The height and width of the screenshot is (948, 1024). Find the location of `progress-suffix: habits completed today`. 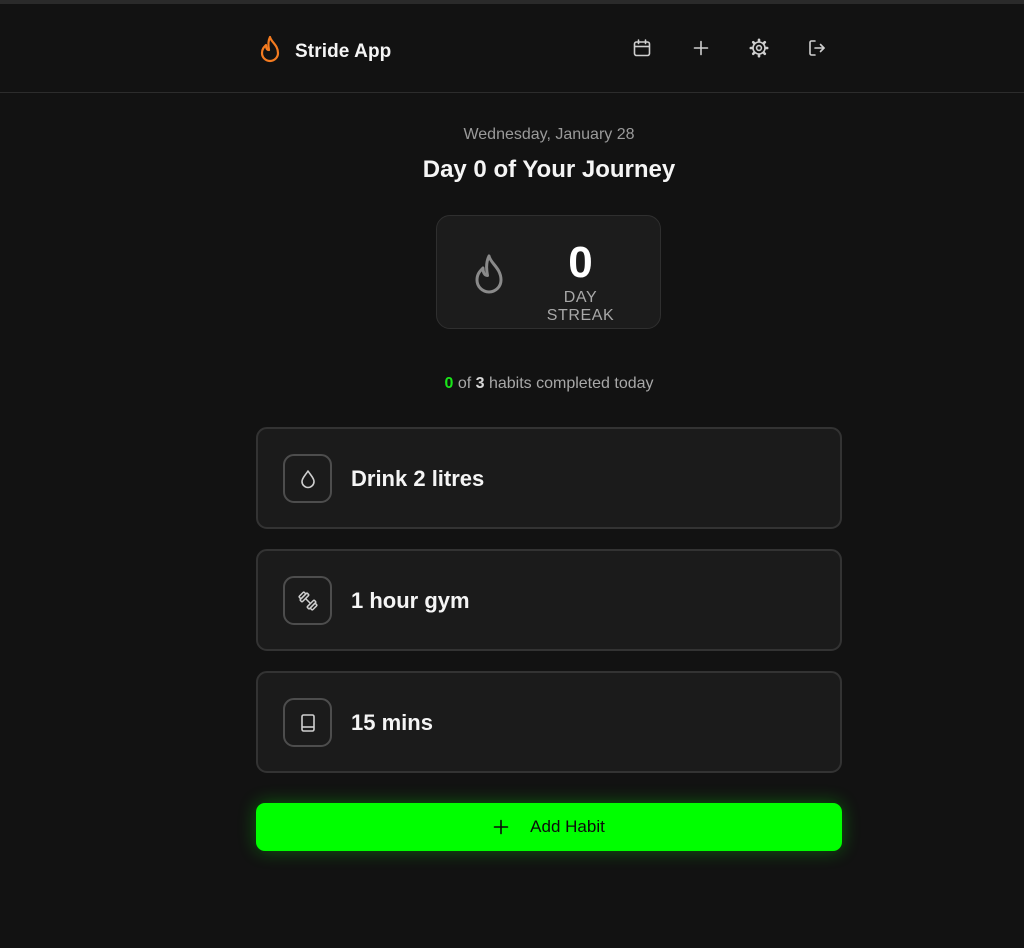

progress-suffix: habits completed today is located at coordinates (569, 383).